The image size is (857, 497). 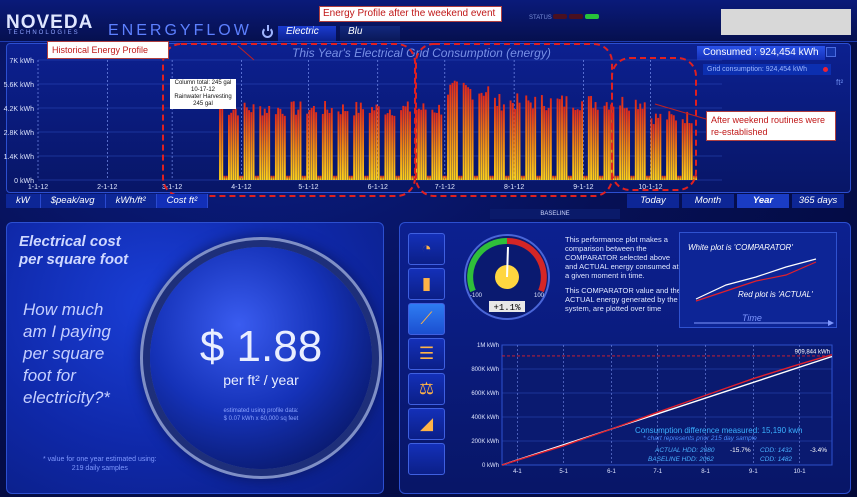 What do you see at coordinates (490, 466) in the screenshot?
I see `y-tick-label: 0 kWh` at bounding box center [490, 466].